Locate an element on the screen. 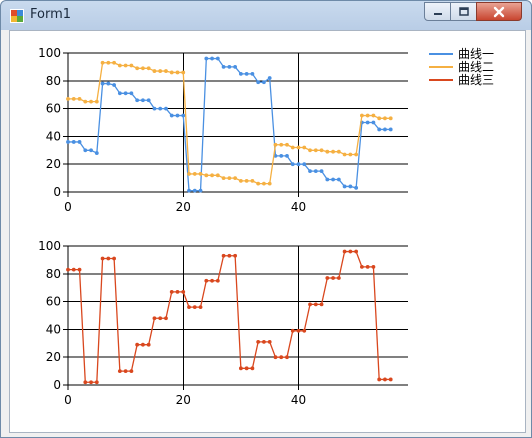 This screenshot has width=532, height=438. x-tick-label: 20 is located at coordinates (183, 207).